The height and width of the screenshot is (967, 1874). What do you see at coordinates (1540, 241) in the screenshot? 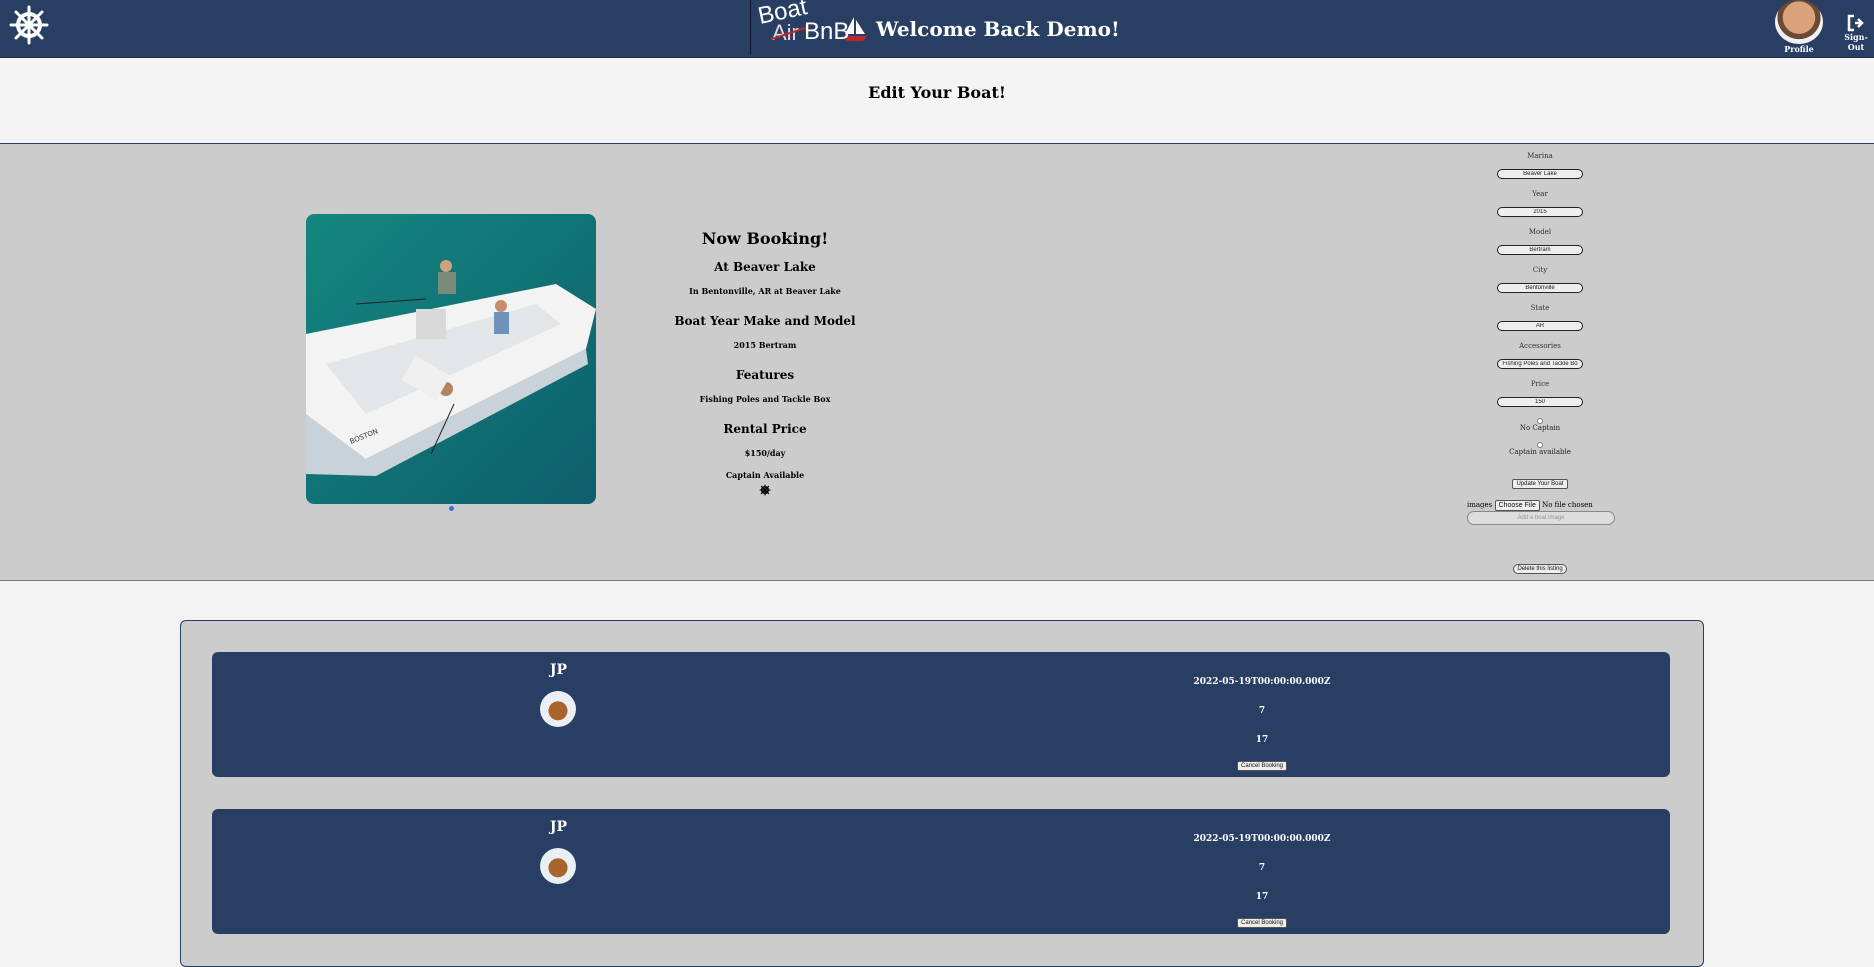
I see `model-field: Model` at bounding box center [1540, 241].